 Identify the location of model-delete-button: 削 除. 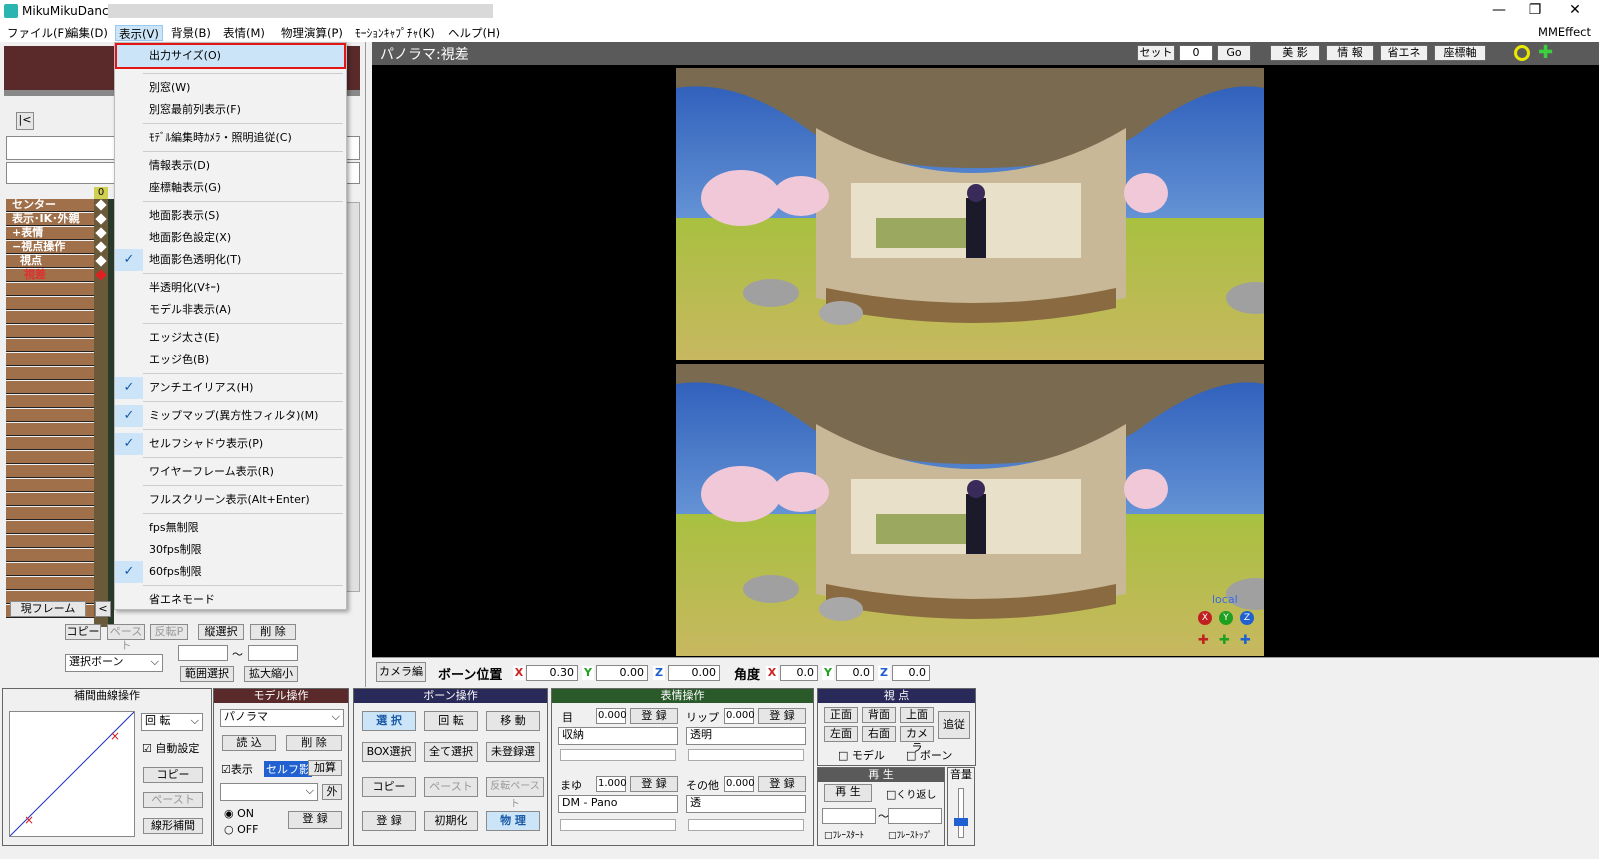
(314, 743).